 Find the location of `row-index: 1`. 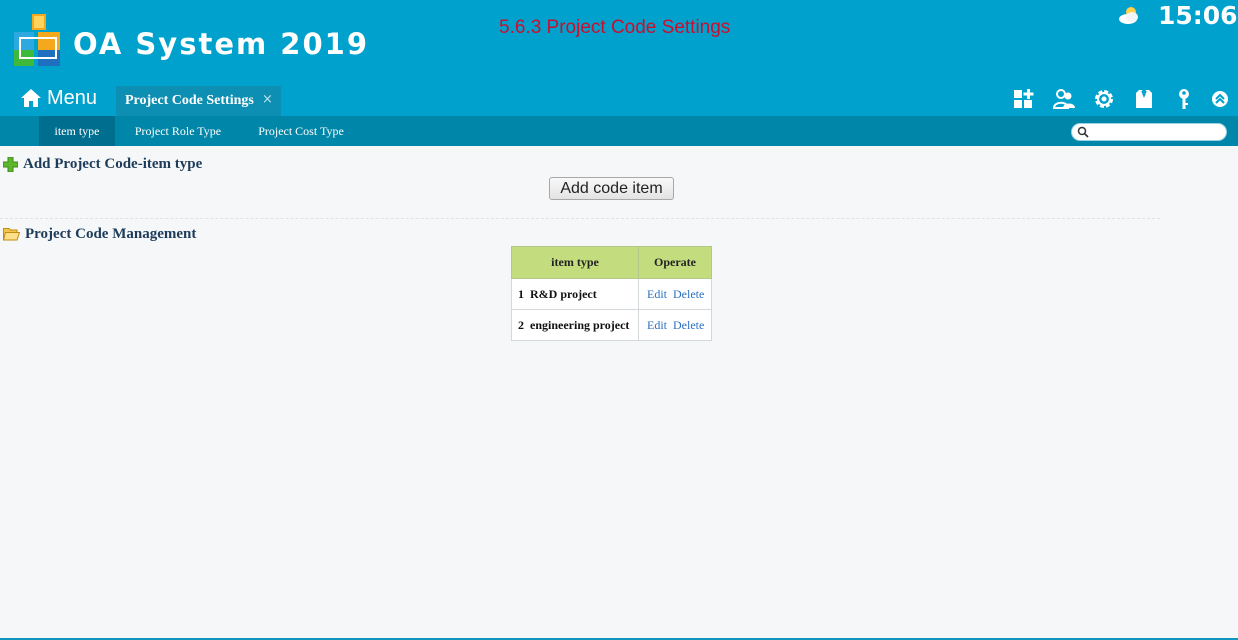

row-index: 1 is located at coordinates (521, 293).